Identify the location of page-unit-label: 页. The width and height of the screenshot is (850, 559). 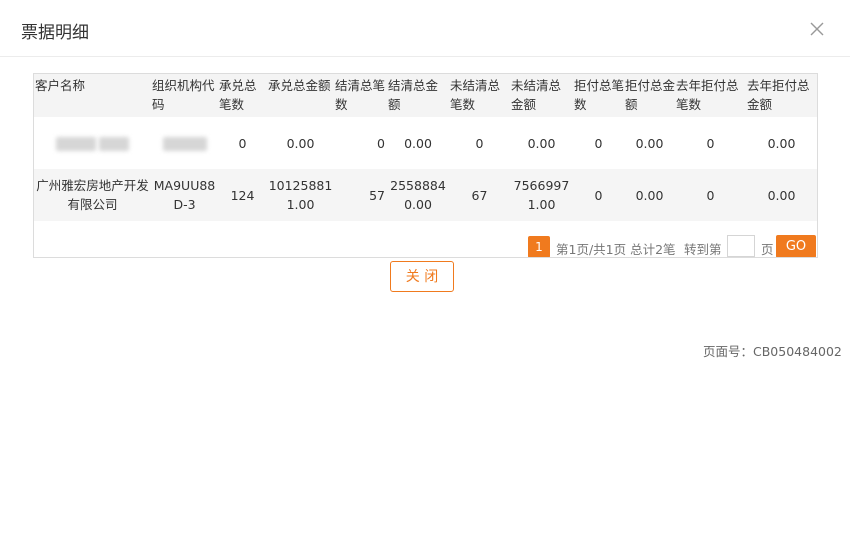
(767, 249).